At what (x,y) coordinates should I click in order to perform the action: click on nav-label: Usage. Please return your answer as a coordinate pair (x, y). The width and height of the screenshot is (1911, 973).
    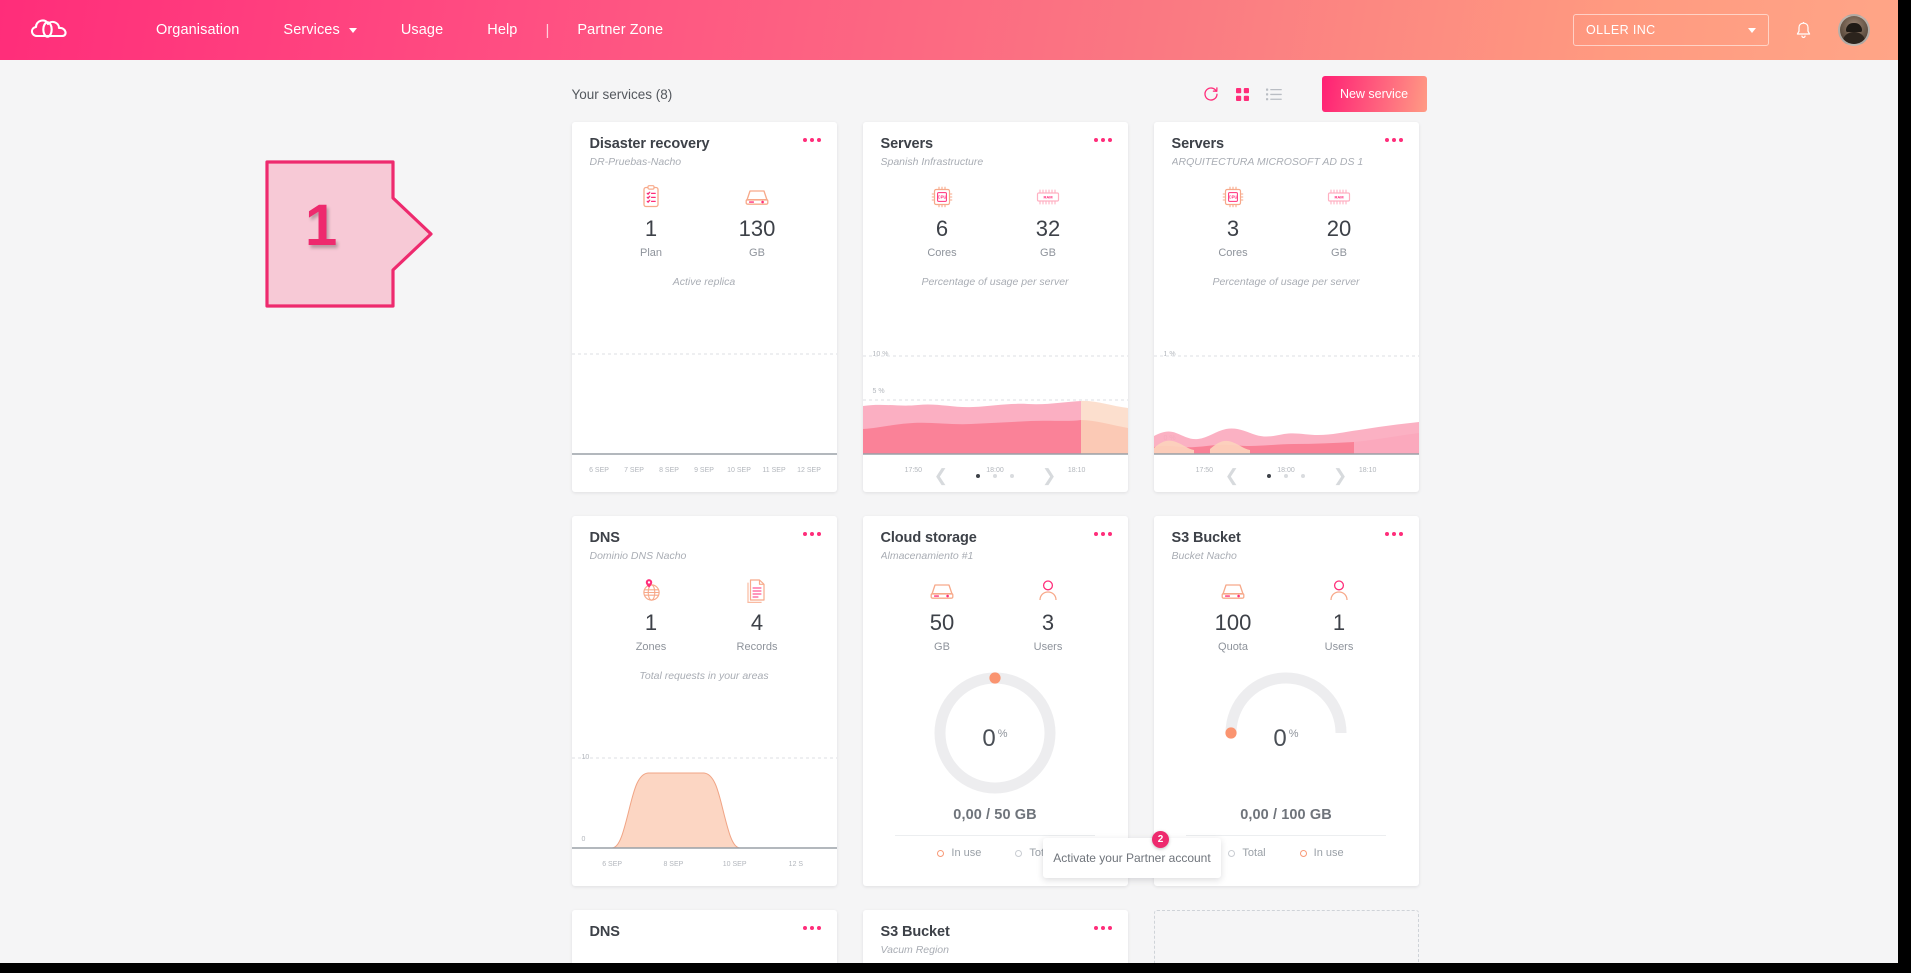
    Looking at the image, I should click on (422, 30).